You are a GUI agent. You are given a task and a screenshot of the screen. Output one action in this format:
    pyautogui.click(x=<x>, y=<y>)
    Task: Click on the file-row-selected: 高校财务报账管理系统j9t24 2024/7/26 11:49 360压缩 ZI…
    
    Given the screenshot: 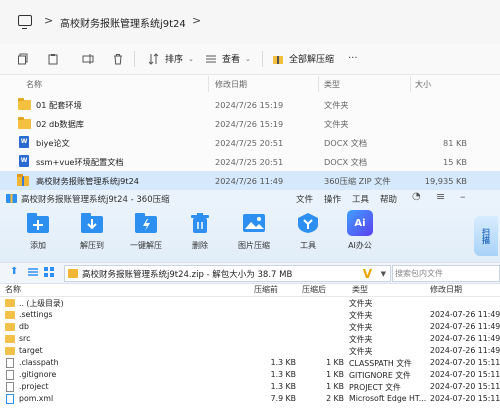 What is the action you would take?
    pyautogui.click(x=250, y=180)
    